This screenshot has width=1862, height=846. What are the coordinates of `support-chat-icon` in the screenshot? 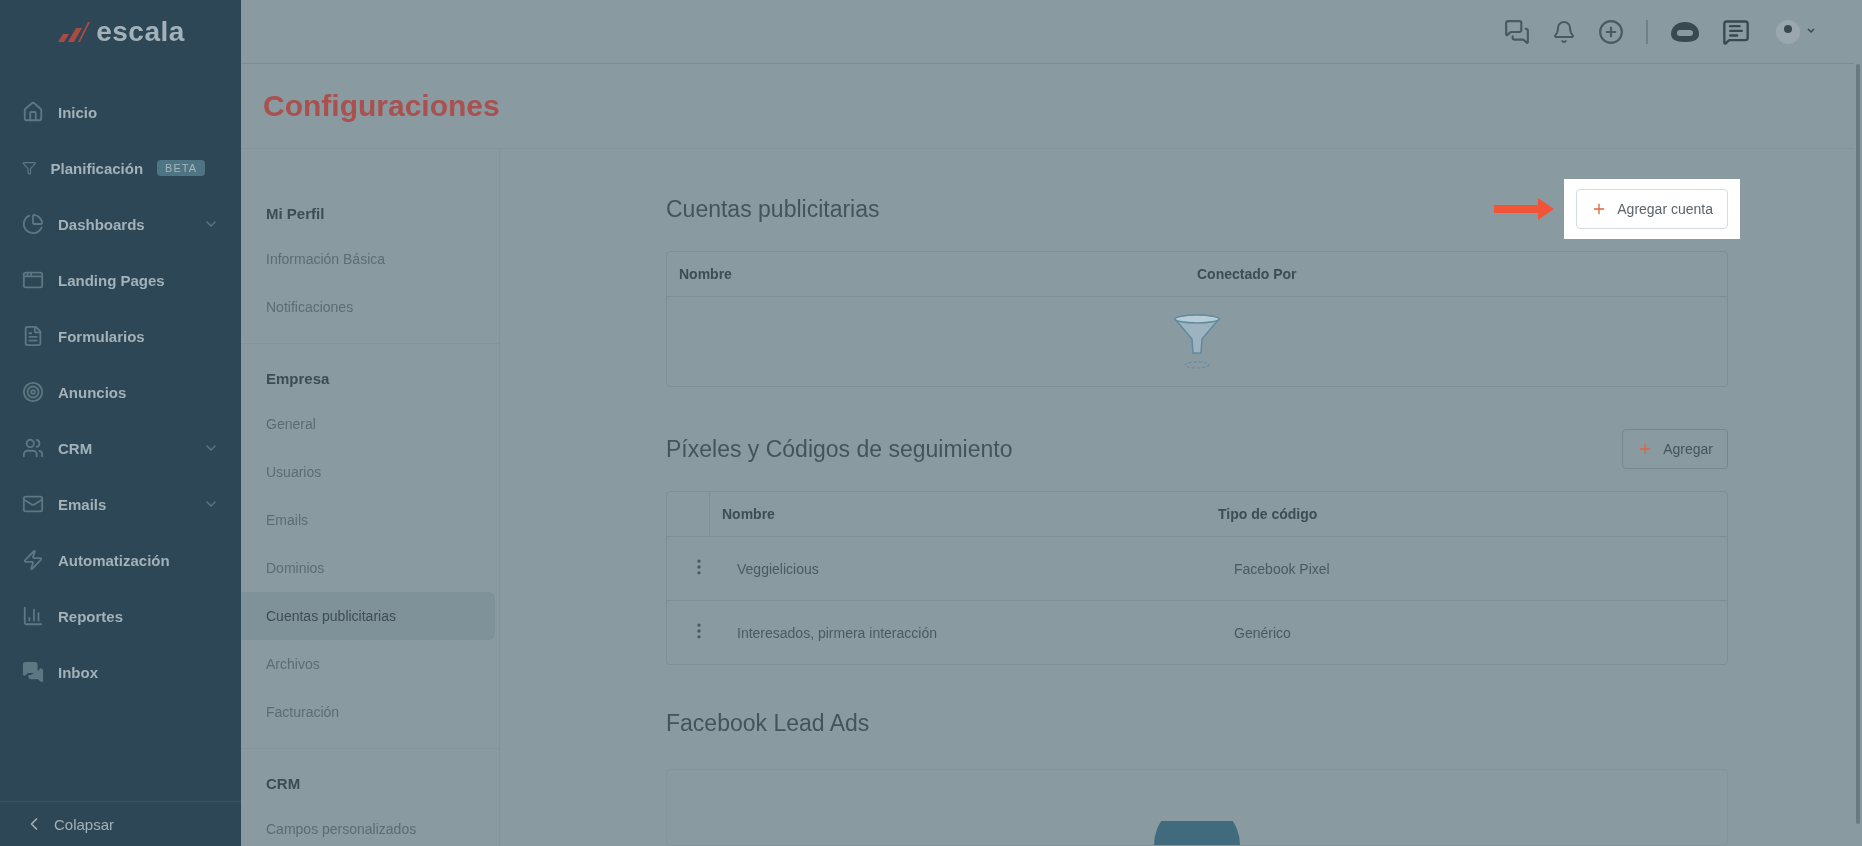 It's located at (1736, 31).